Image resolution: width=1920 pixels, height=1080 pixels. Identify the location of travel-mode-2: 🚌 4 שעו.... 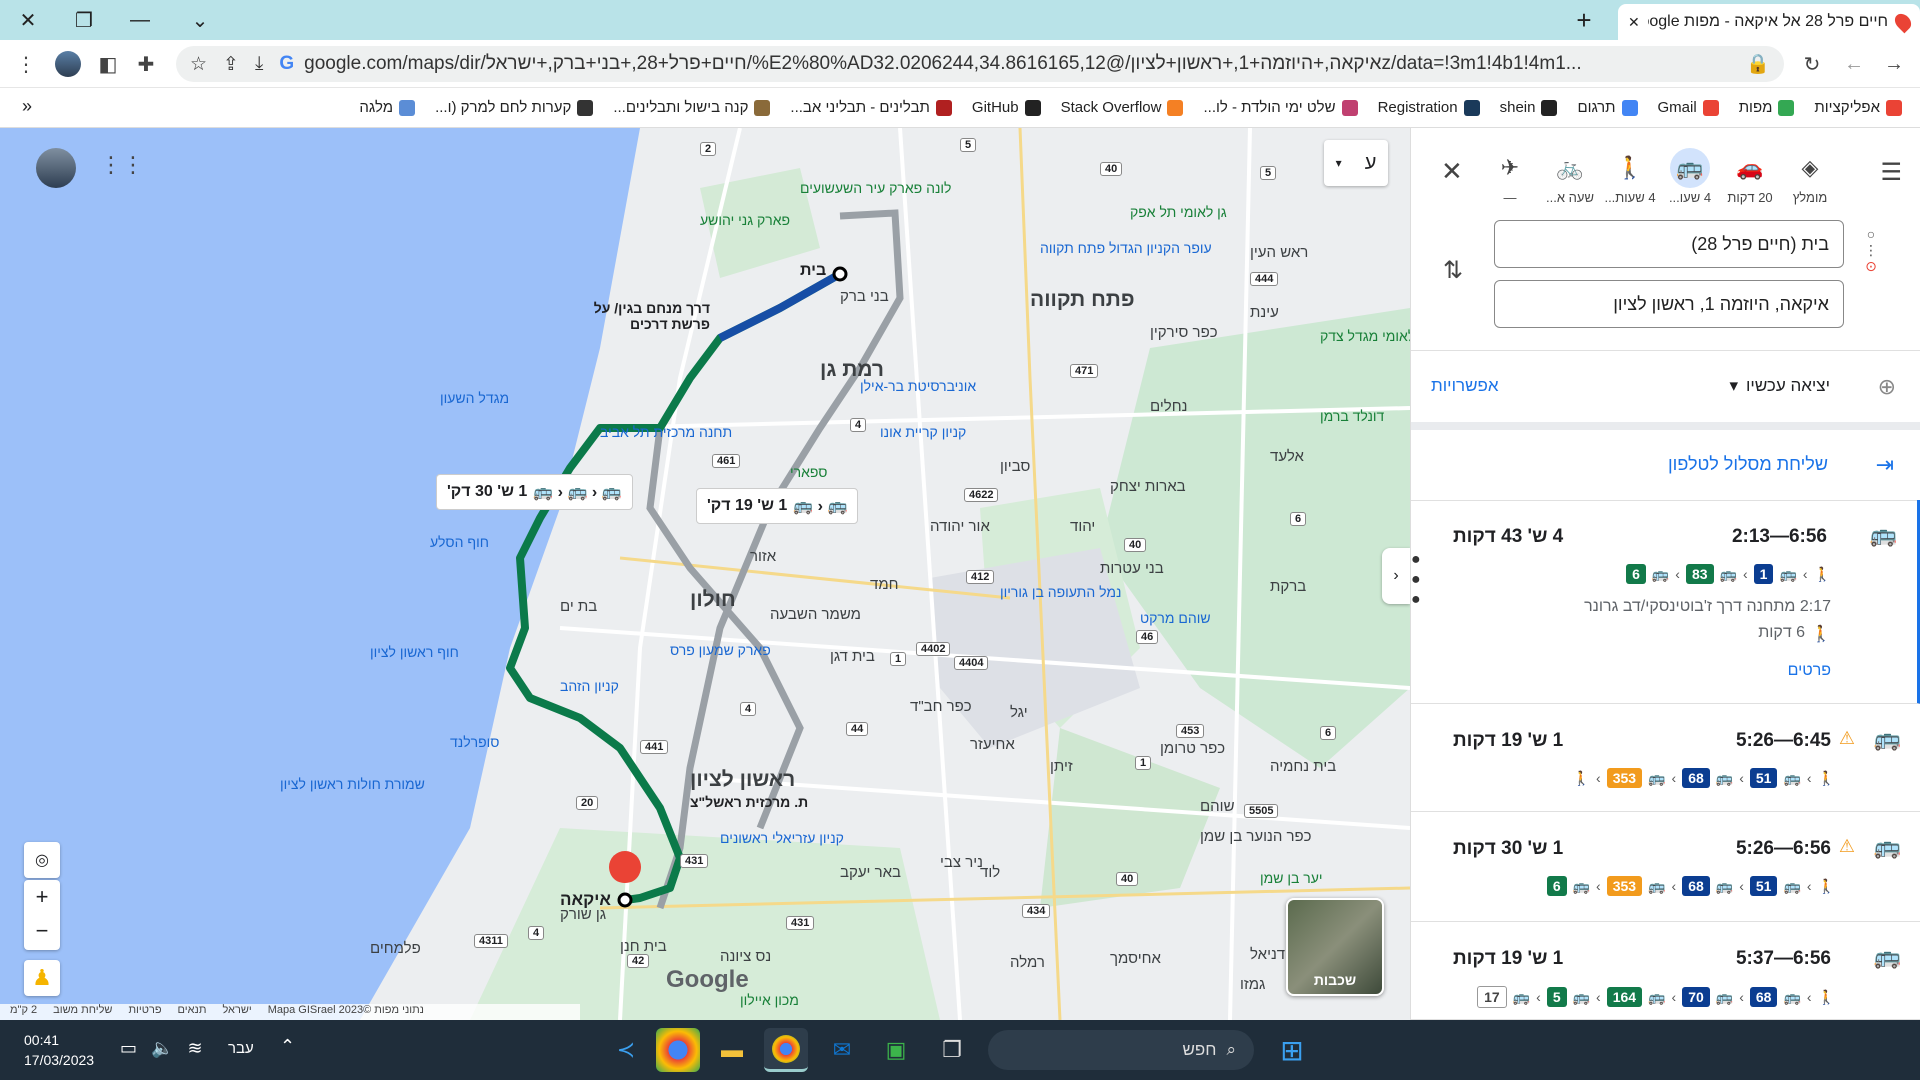
(1690, 178).